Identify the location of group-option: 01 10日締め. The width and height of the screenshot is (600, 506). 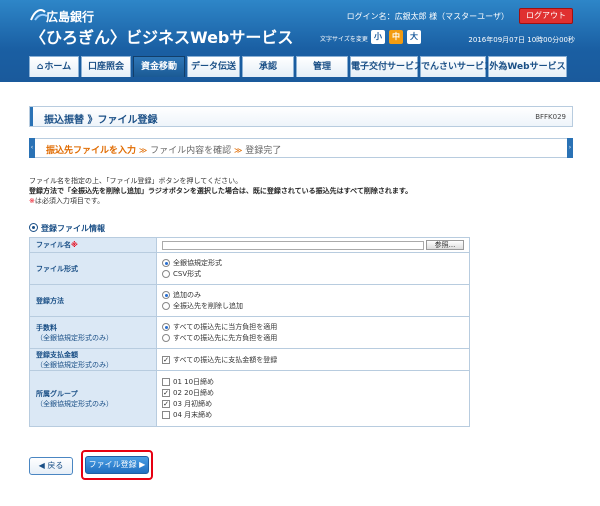
(313, 382).